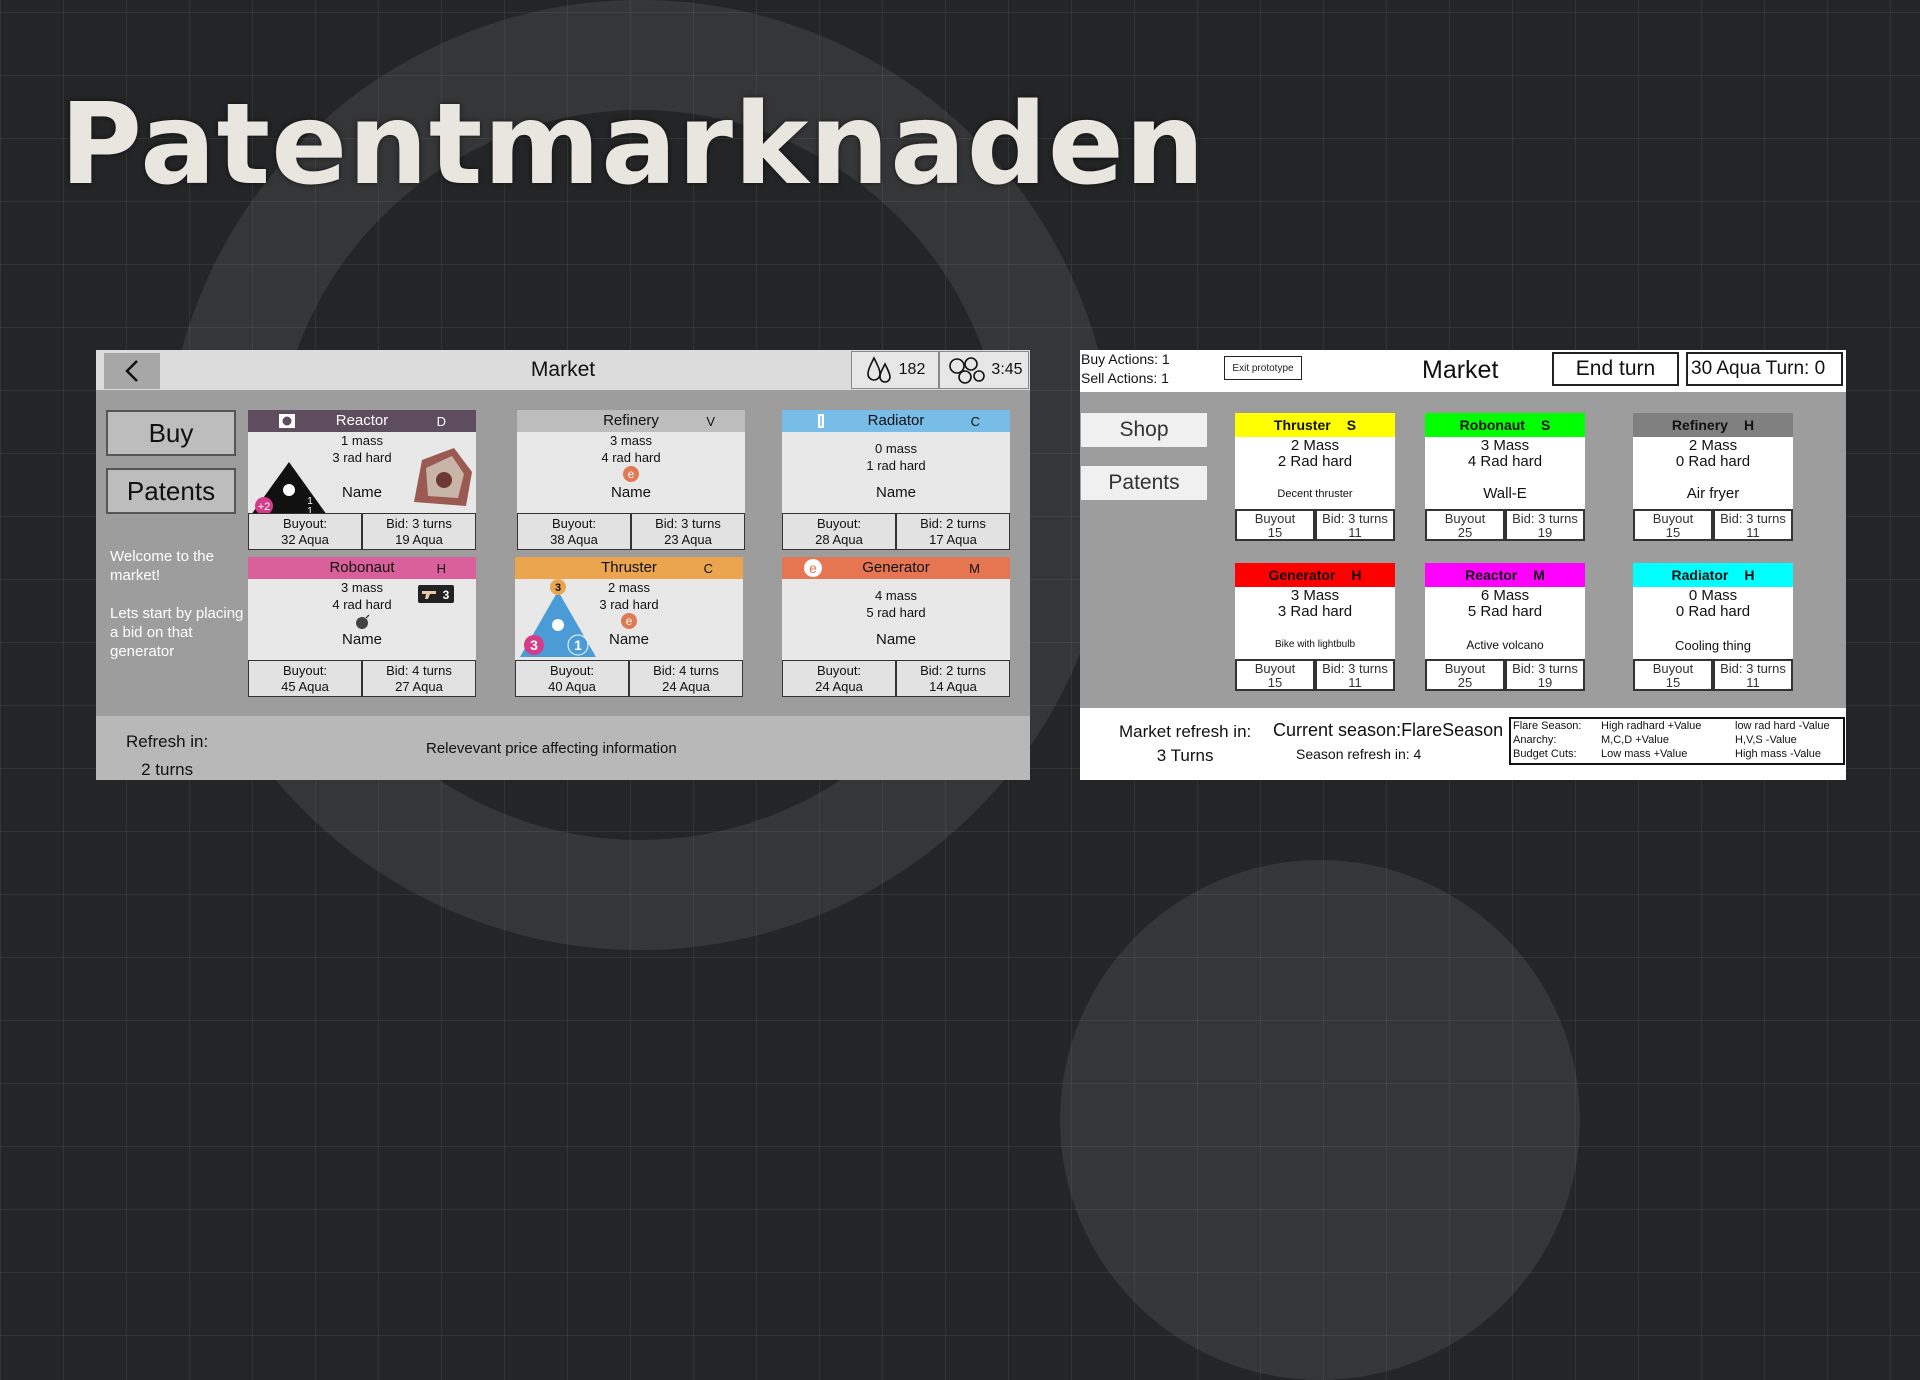 Image resolution: width=1920 pixels, height=1380 pixels. Describe the element at coordinates (1315, 575) in the screenshot. I see `card-header: Generator H` at that location.